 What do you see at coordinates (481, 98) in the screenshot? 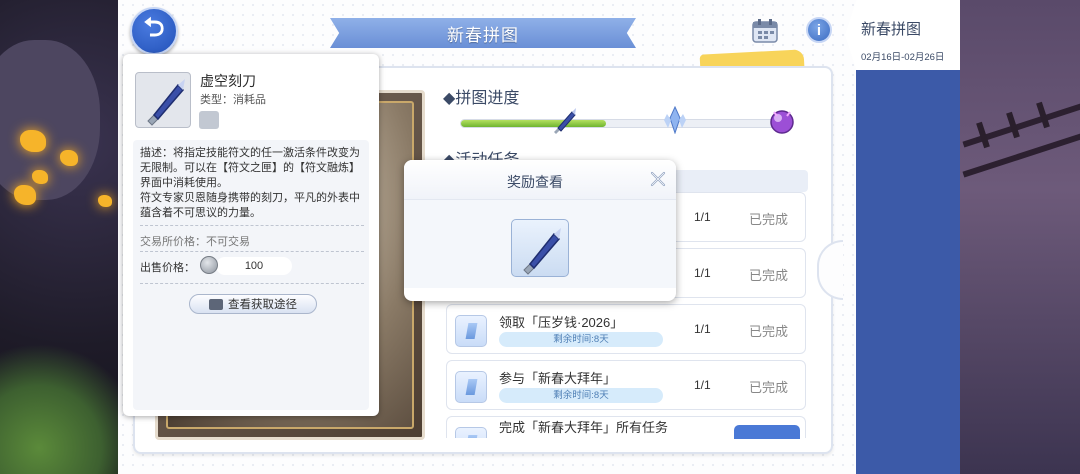
I see `progress-section-title: ◆拼图进度` at bounding box center [481, 98].